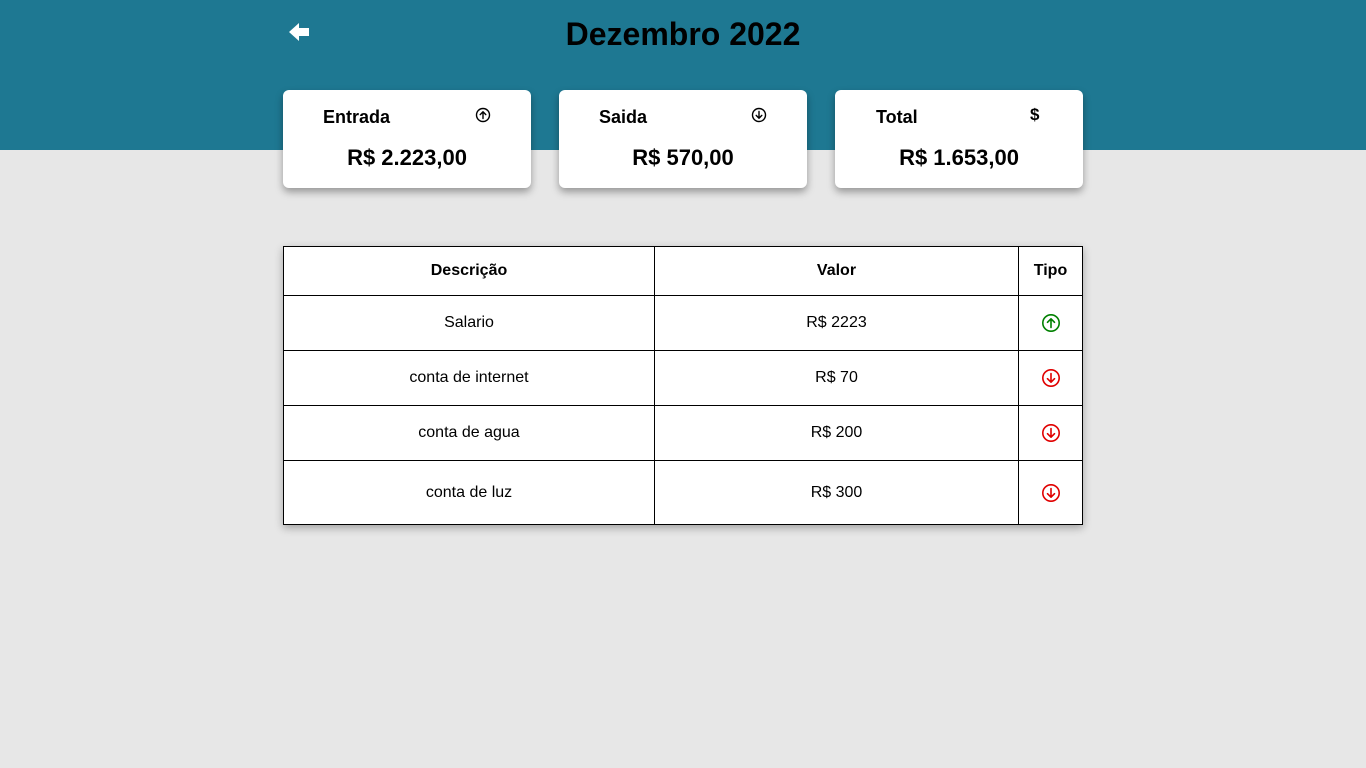  I want to click on table-row: conta de internet R$ 70, so click(683, 378).